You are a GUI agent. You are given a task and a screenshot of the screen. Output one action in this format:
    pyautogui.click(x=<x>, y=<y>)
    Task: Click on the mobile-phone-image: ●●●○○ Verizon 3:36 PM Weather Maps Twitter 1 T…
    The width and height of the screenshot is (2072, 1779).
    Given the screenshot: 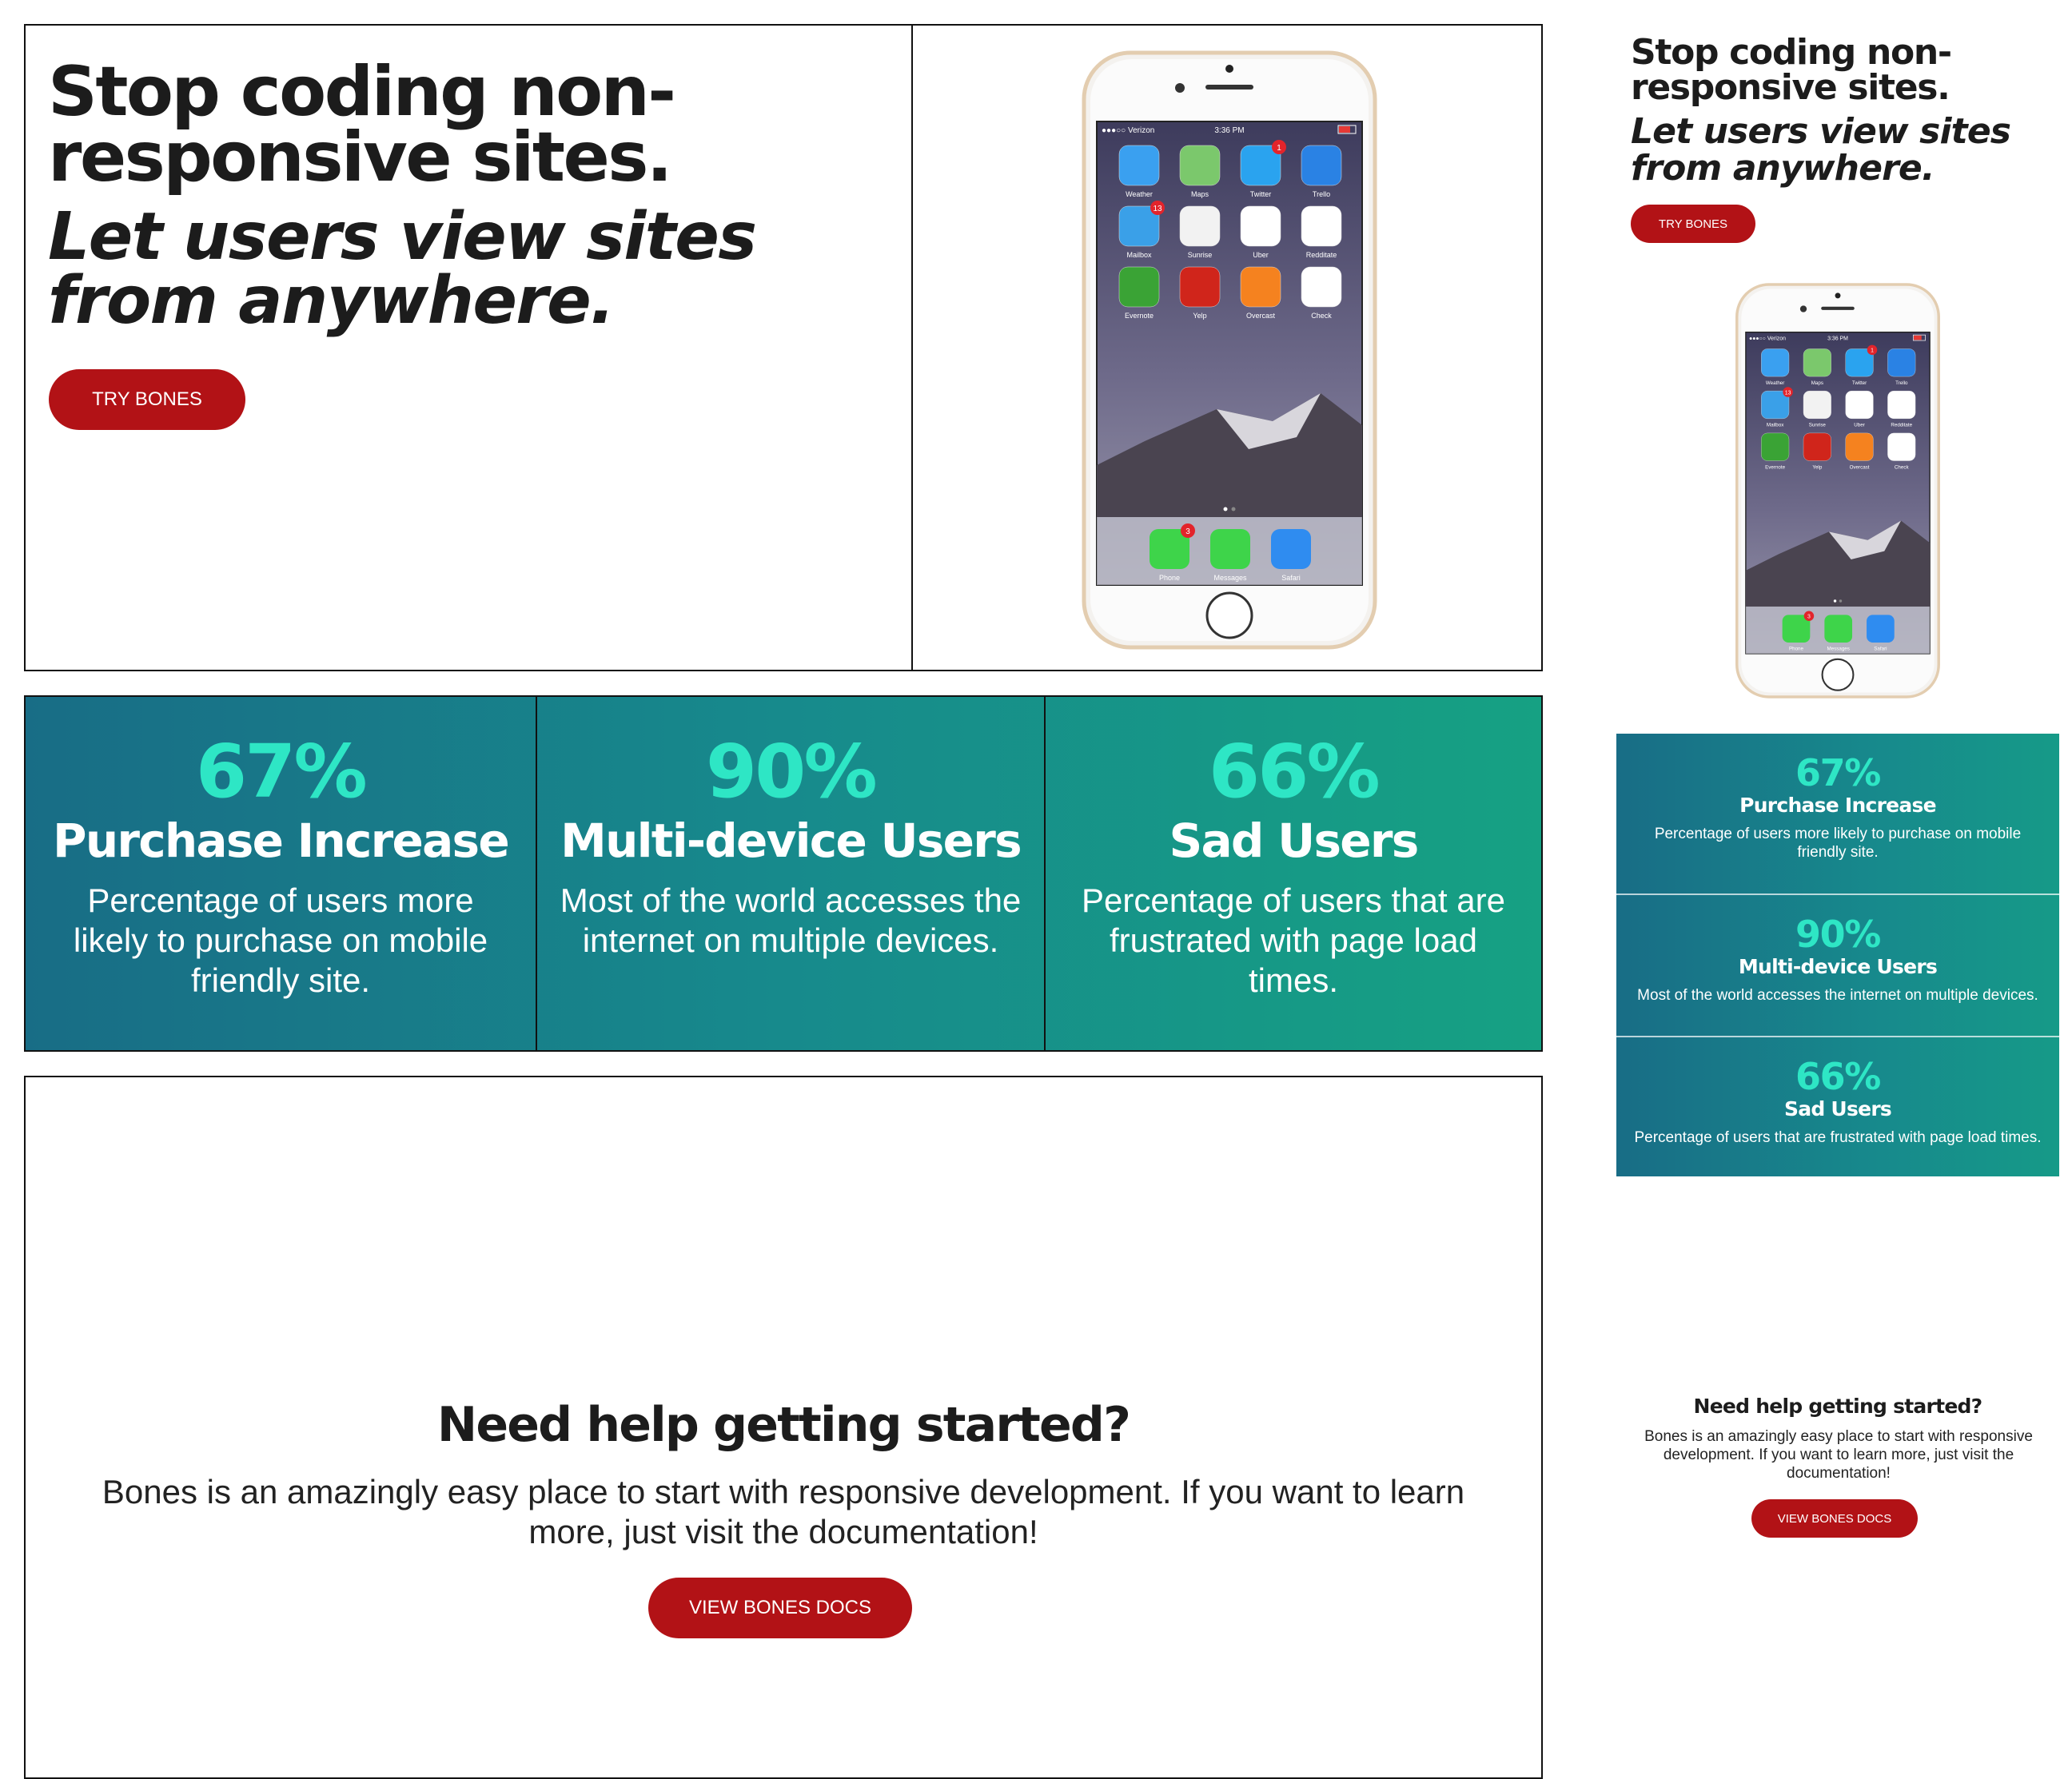 What is the action you would take?
    pyautogui.click(x=1838, y=490)
    